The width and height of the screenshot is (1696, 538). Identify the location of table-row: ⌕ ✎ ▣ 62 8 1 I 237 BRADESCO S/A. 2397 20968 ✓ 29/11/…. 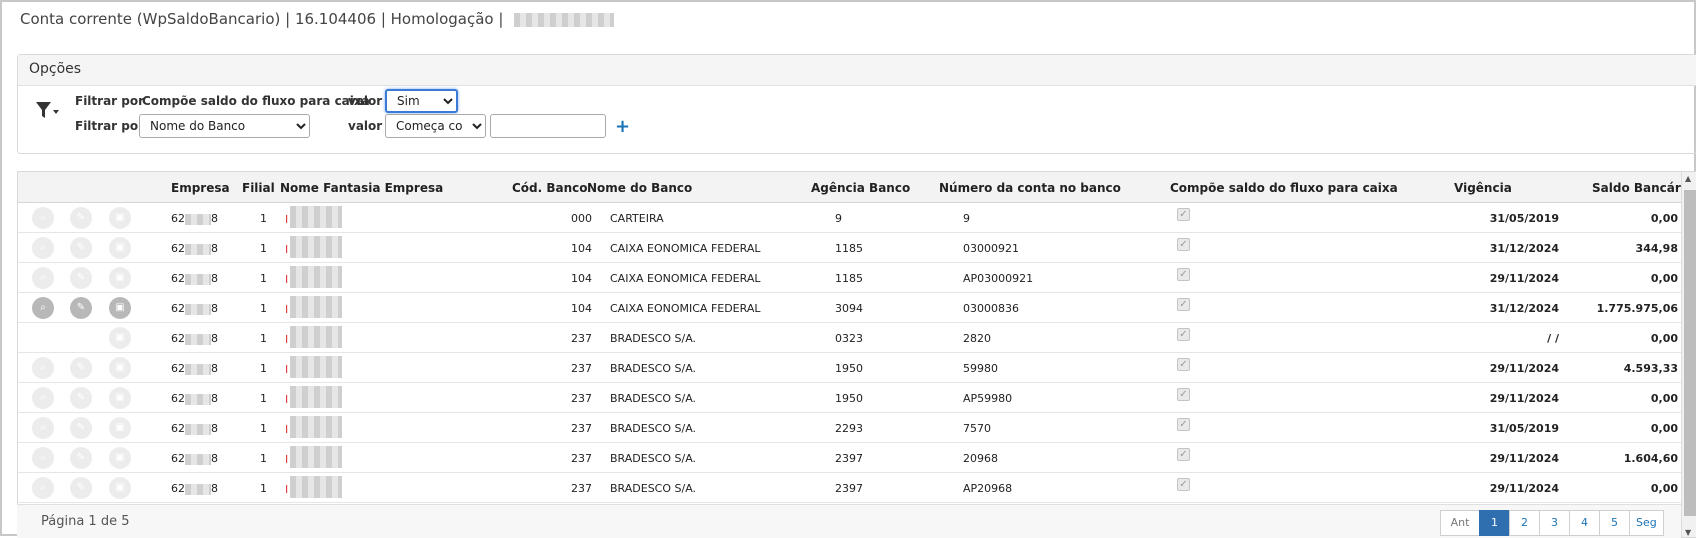
(850, 458).